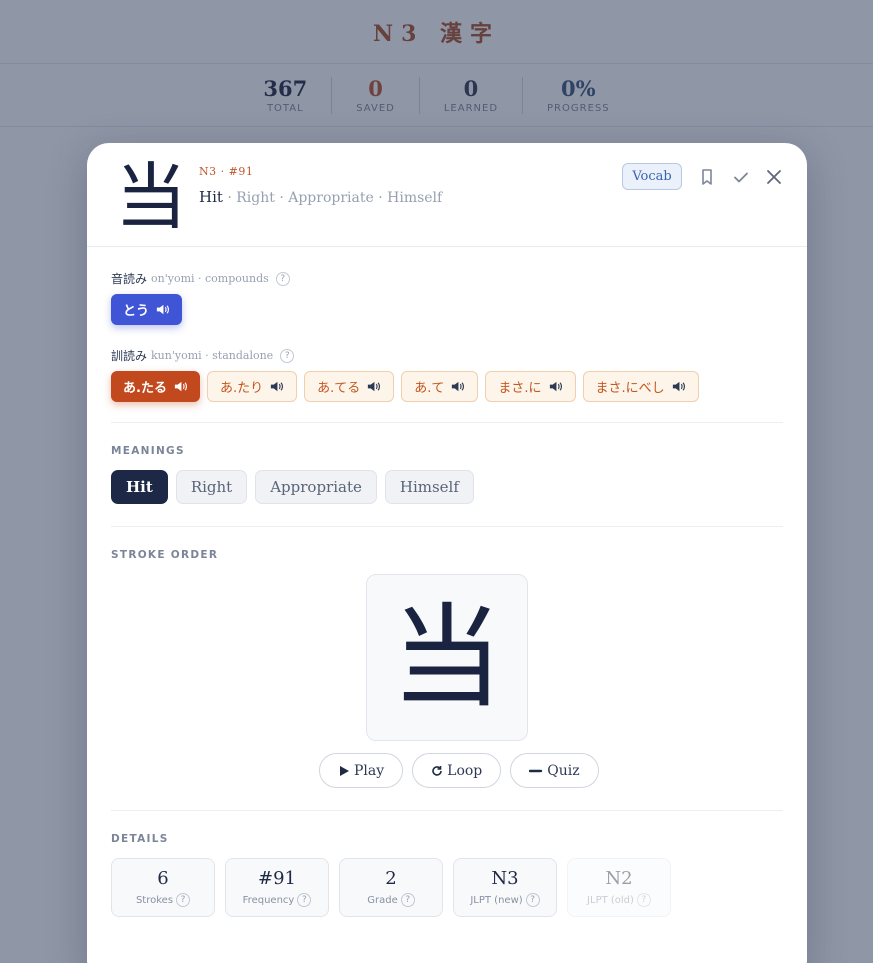 The width and height of the screenshot is (873, 963). Describe the element at coordinates (200, 309) in the screenshot. I see `onyomi-readings: とう` at that location.